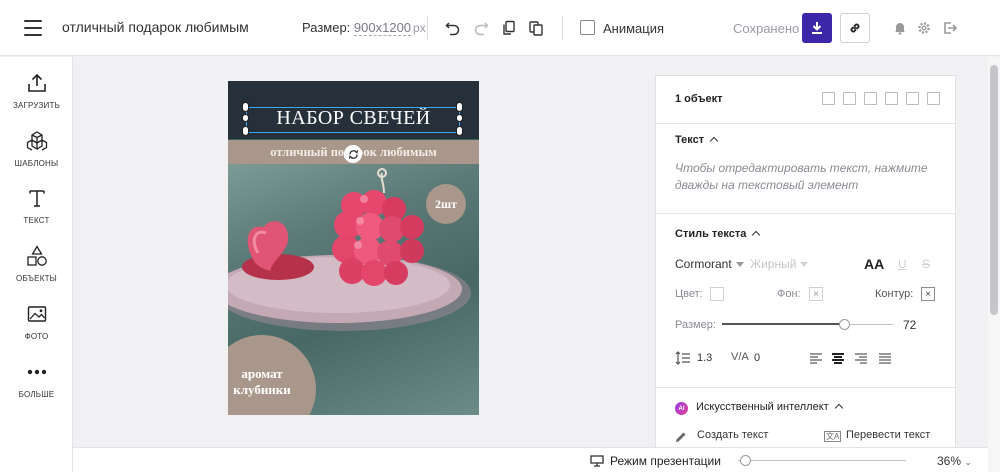  I want to click on line-height-value: 1.3, so click(704, 358).